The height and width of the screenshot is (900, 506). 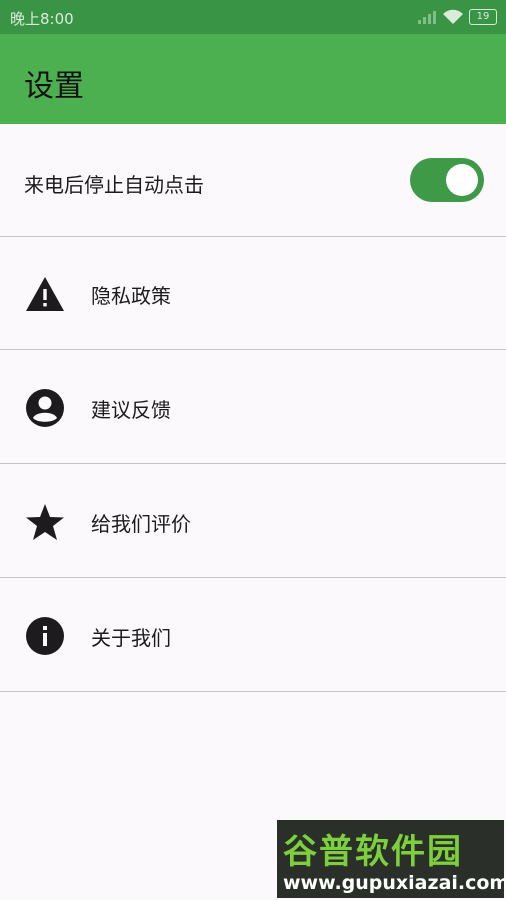 I want to click on settings-item-about-us: 关于我们, so click(x=253, y=635).